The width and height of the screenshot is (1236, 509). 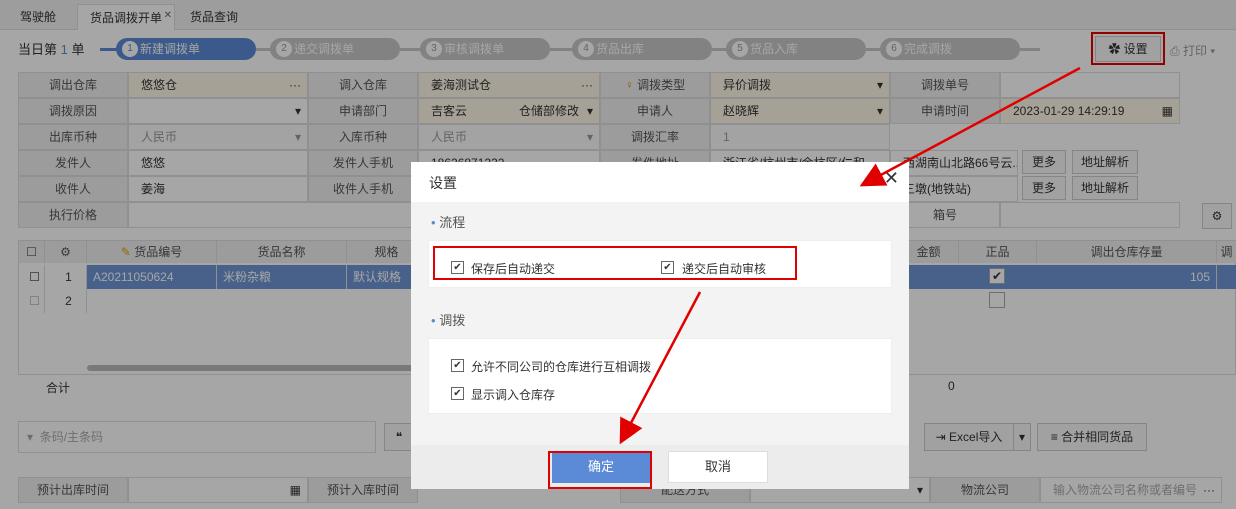 I want to click on arrow-to-dialog, so click(x=970, y=126).